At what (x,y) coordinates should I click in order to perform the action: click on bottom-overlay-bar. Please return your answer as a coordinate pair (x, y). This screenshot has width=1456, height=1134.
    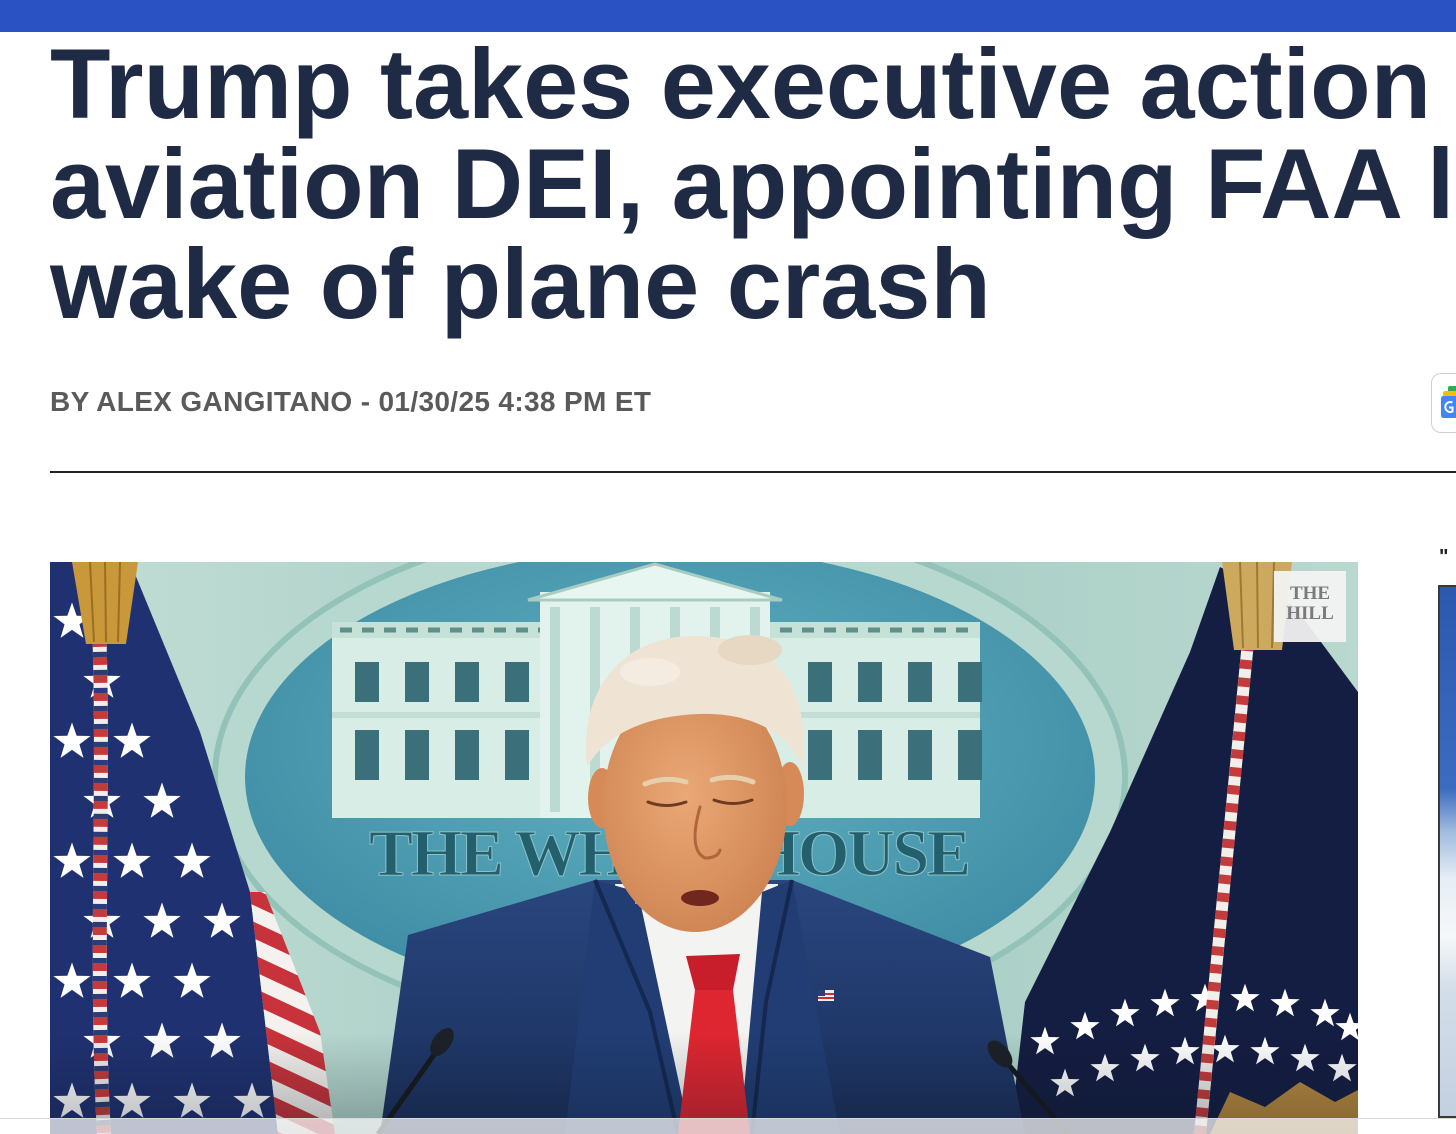
    Looking at the image, I should click on (728, 1126).